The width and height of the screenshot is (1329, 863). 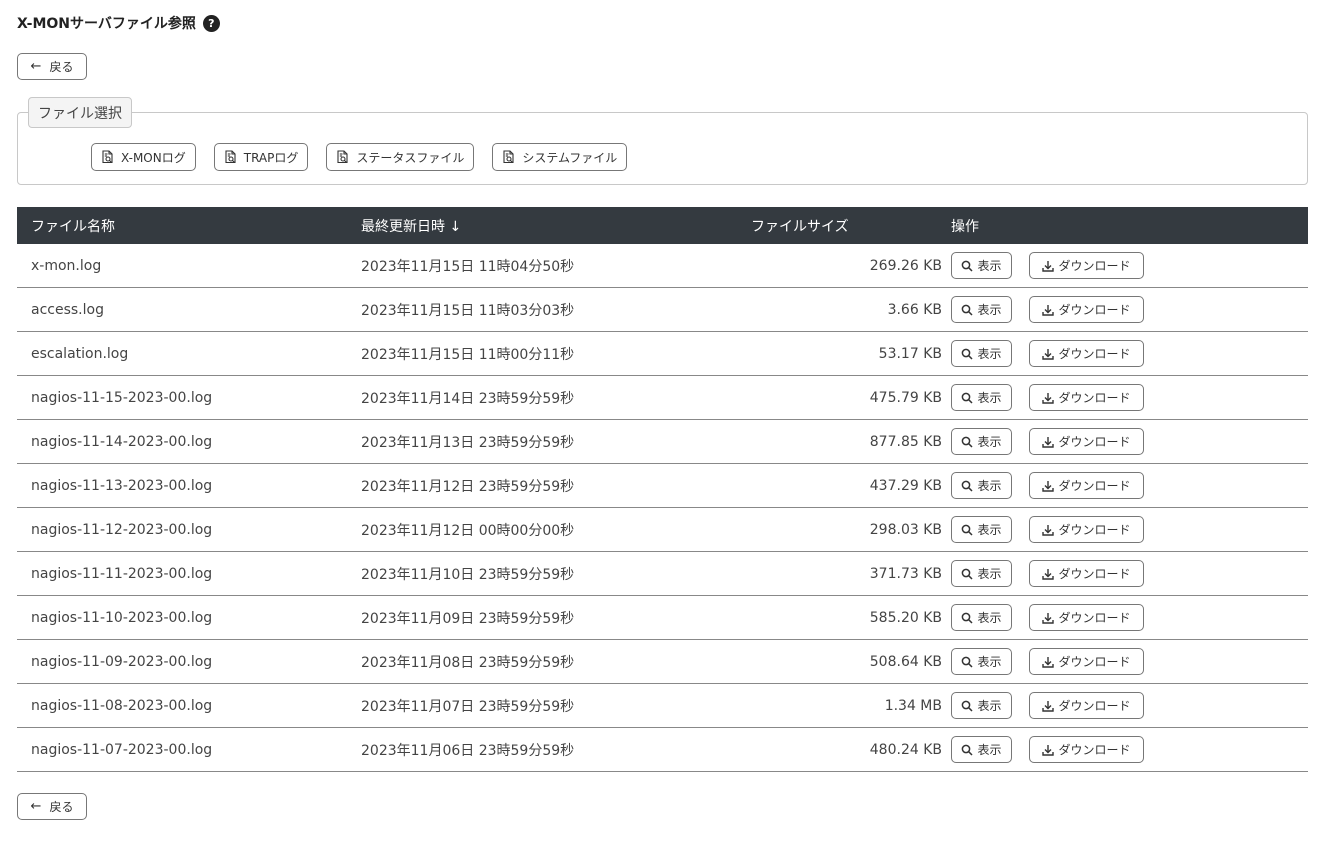 I want to click on file-size-cell: 1.34 MB, so click(x=913, y=705).